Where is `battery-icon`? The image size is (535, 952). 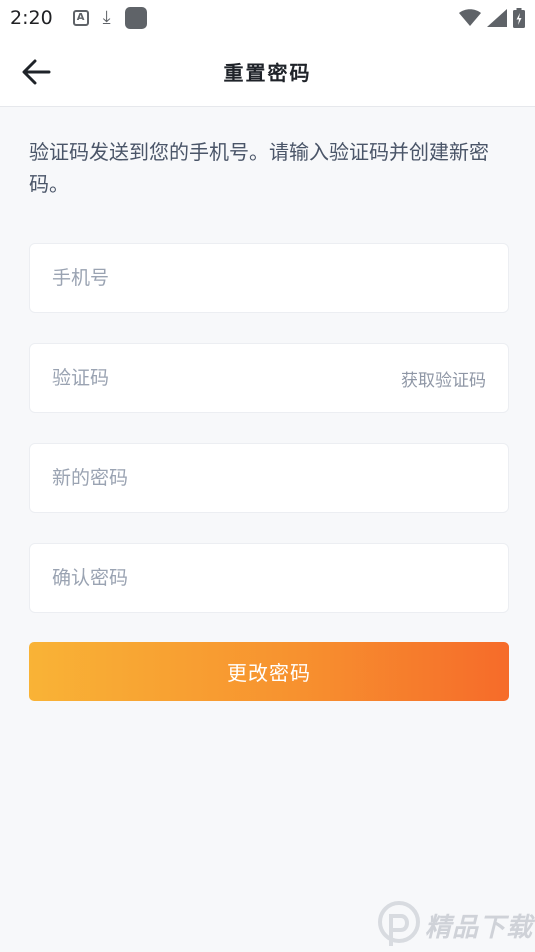
battery-icon is located at coordinates (519, 18).